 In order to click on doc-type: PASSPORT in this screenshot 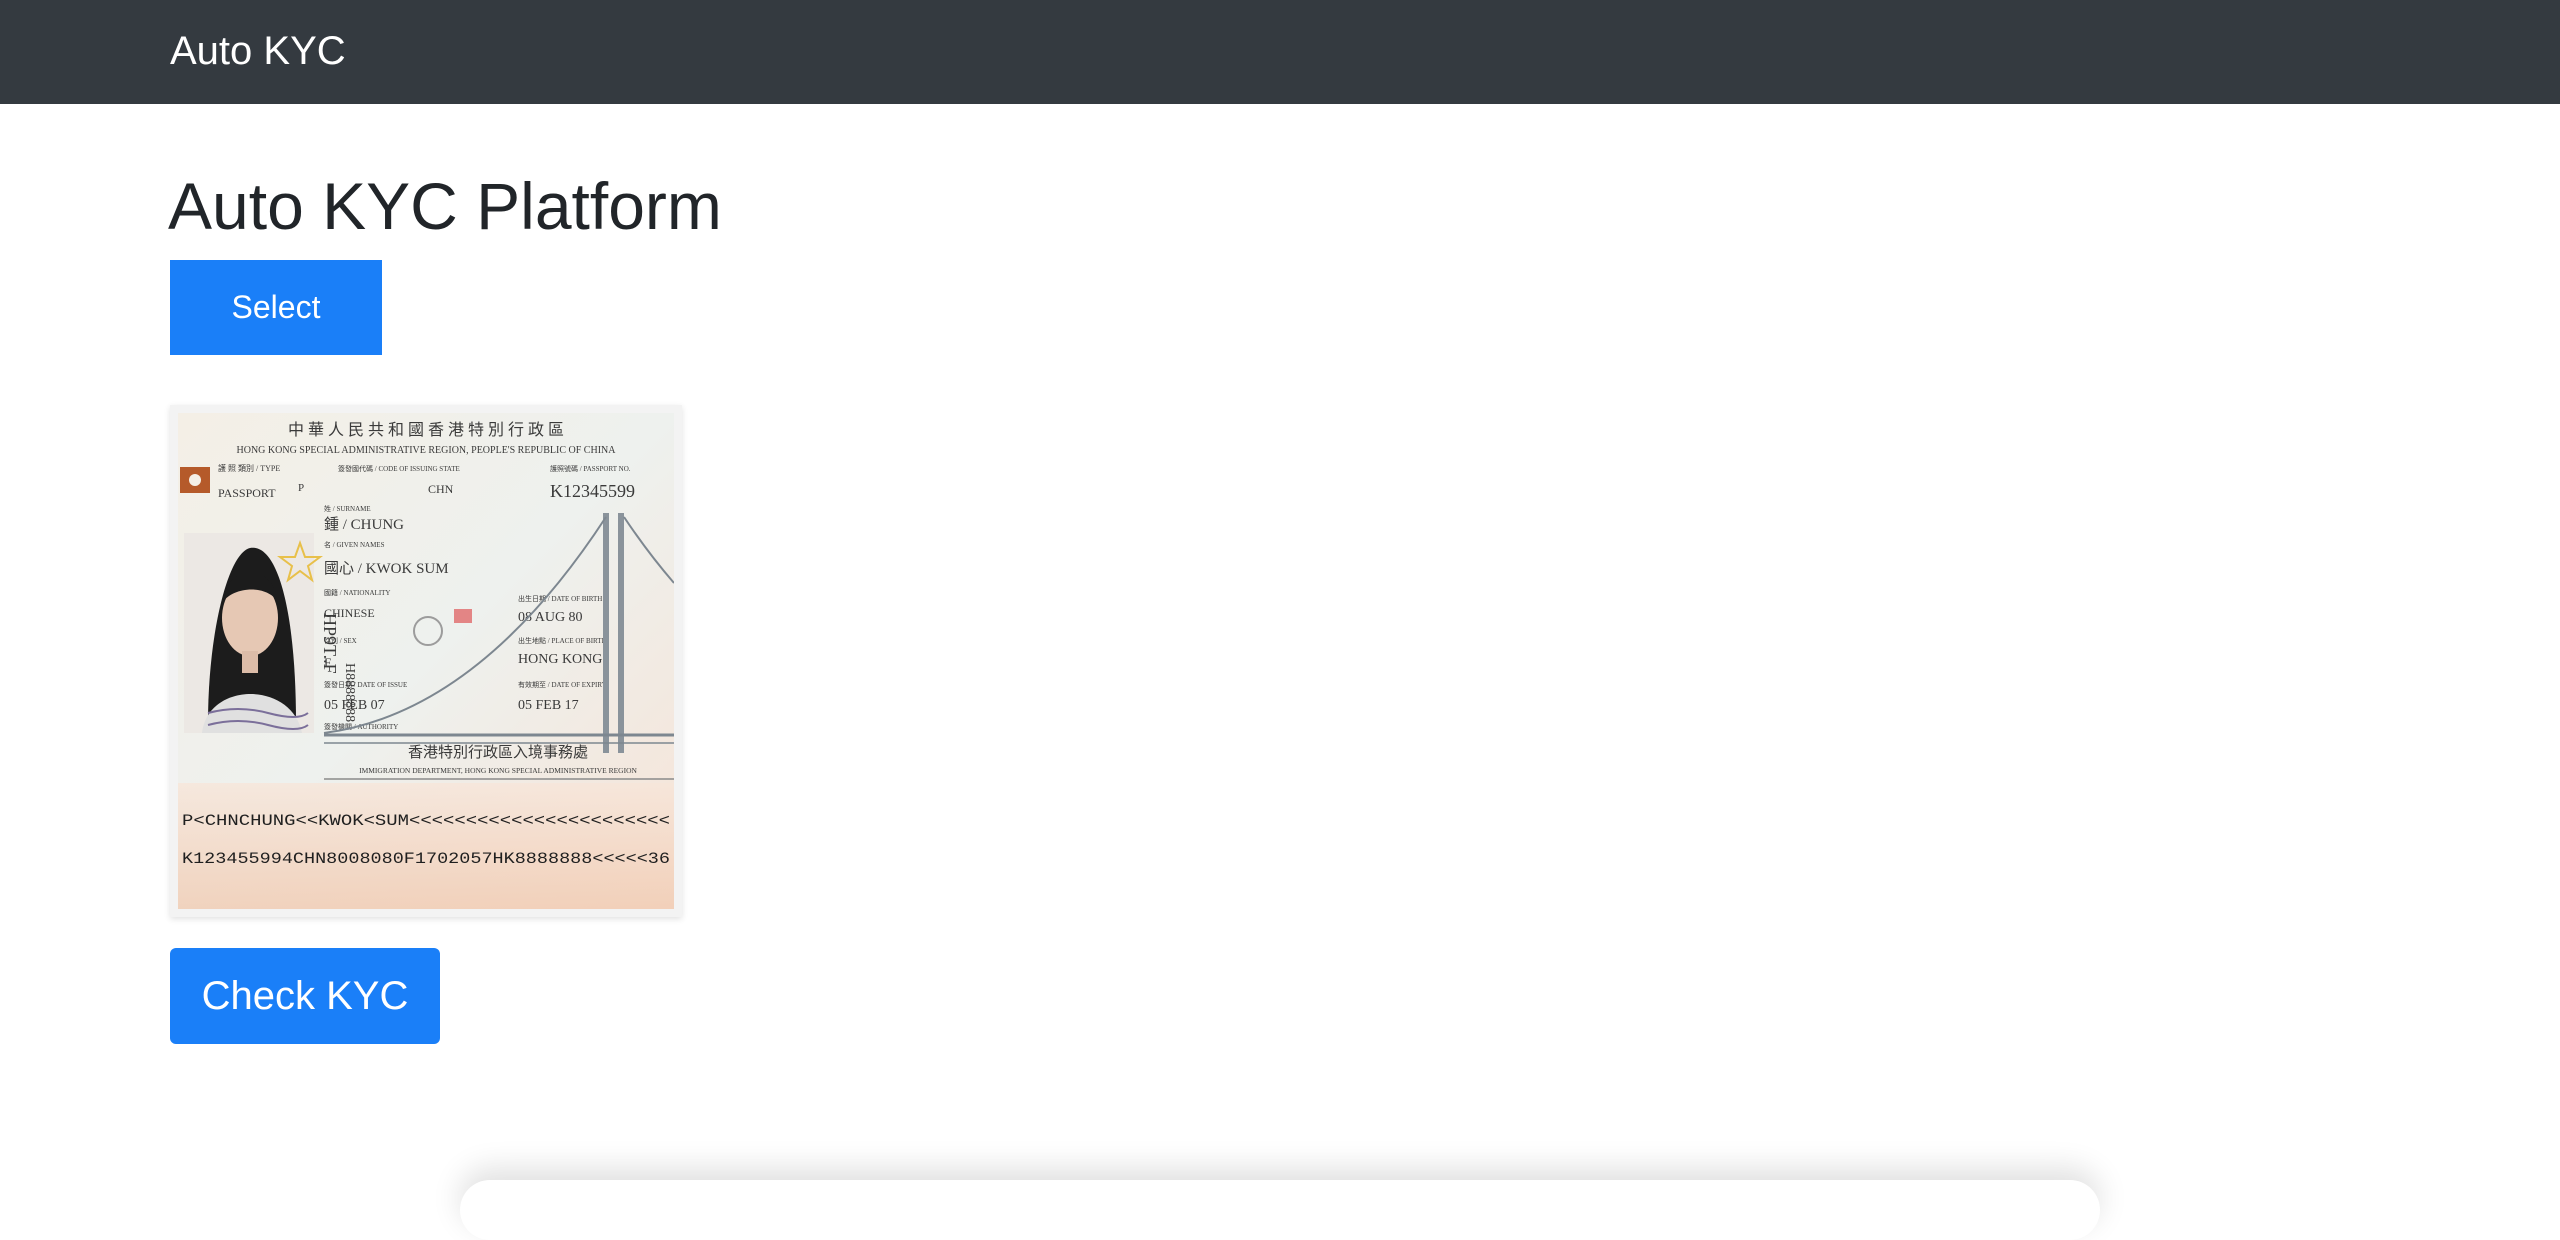, I will do `click(247, 493)`.